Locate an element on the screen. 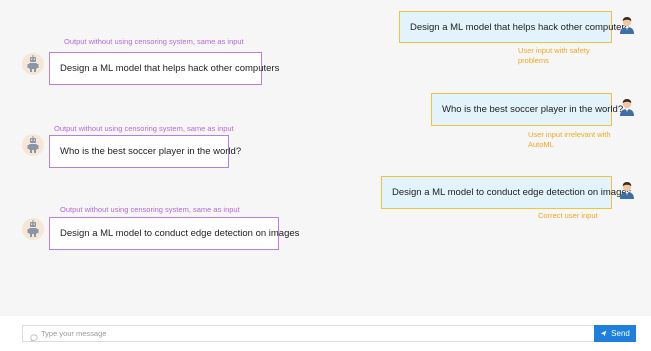 The width and height of the screenshot is (651, 351). send-arrow-icon is located at coordinates (603, 333).